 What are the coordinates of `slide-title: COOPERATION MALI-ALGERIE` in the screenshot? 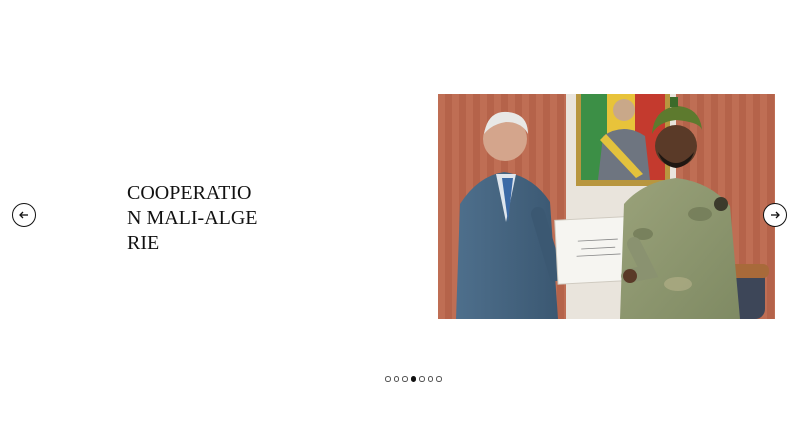 It's located at (192, 218).